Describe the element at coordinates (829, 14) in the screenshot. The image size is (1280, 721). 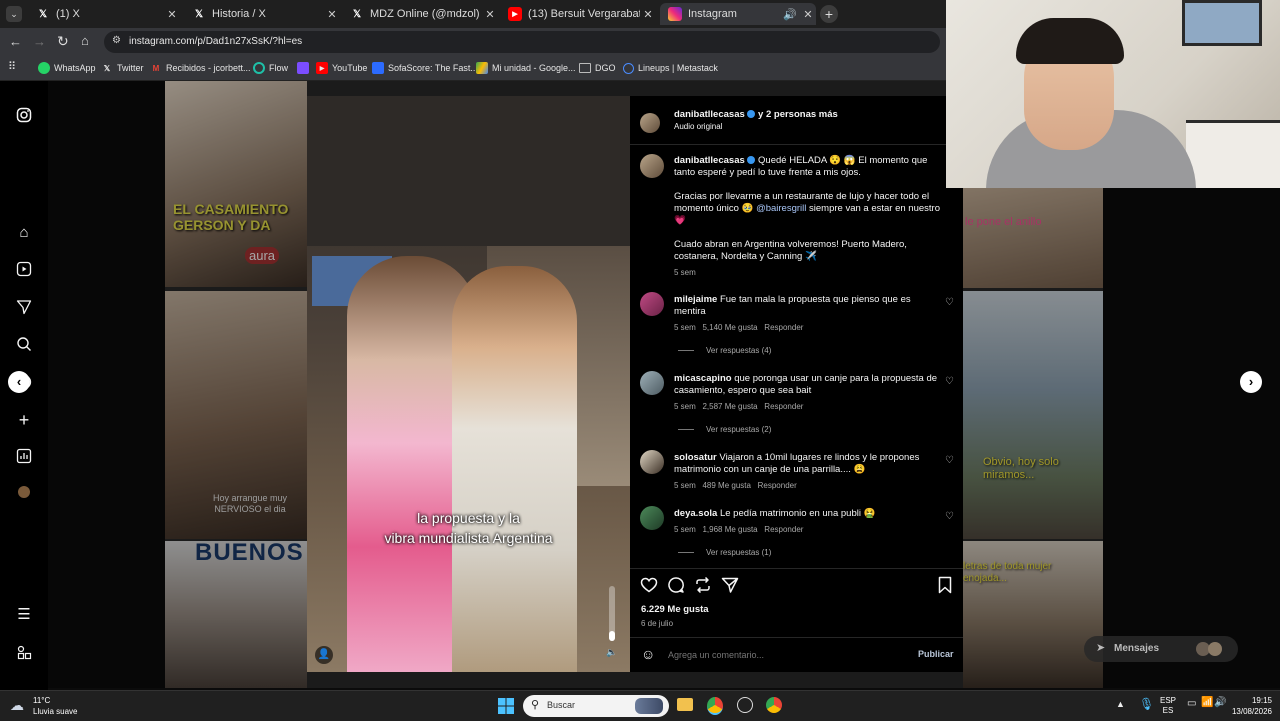
I see `new-tab-button: +` at that location.